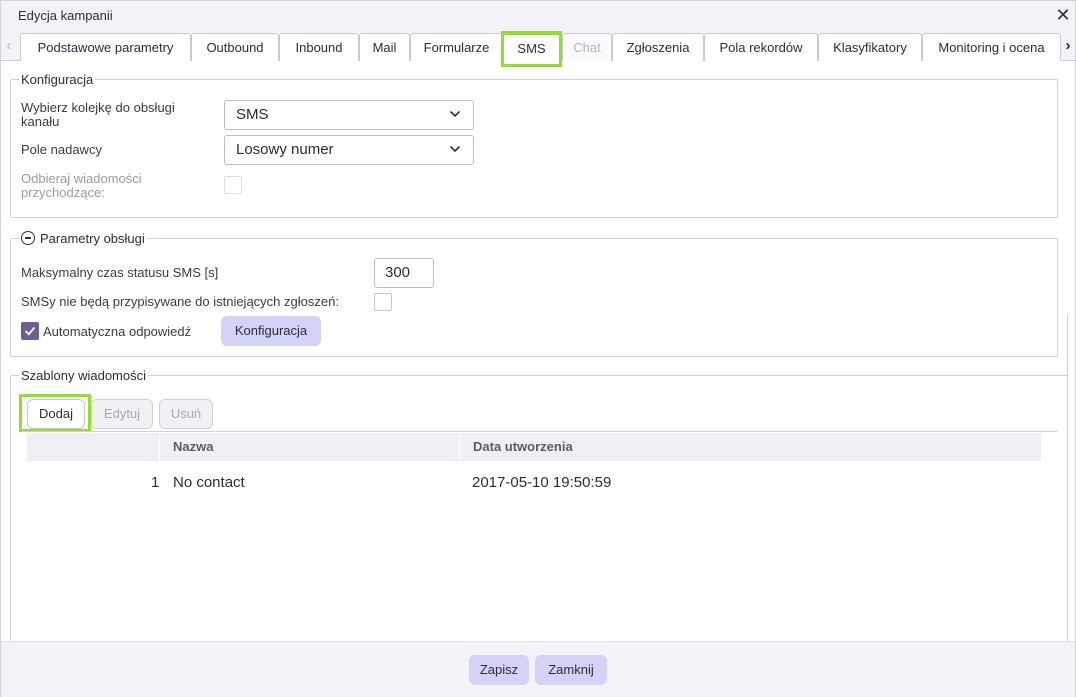 The height and width of the screenshot is (697, 1076). I want to click on row-index: 1, so click(155, 482).